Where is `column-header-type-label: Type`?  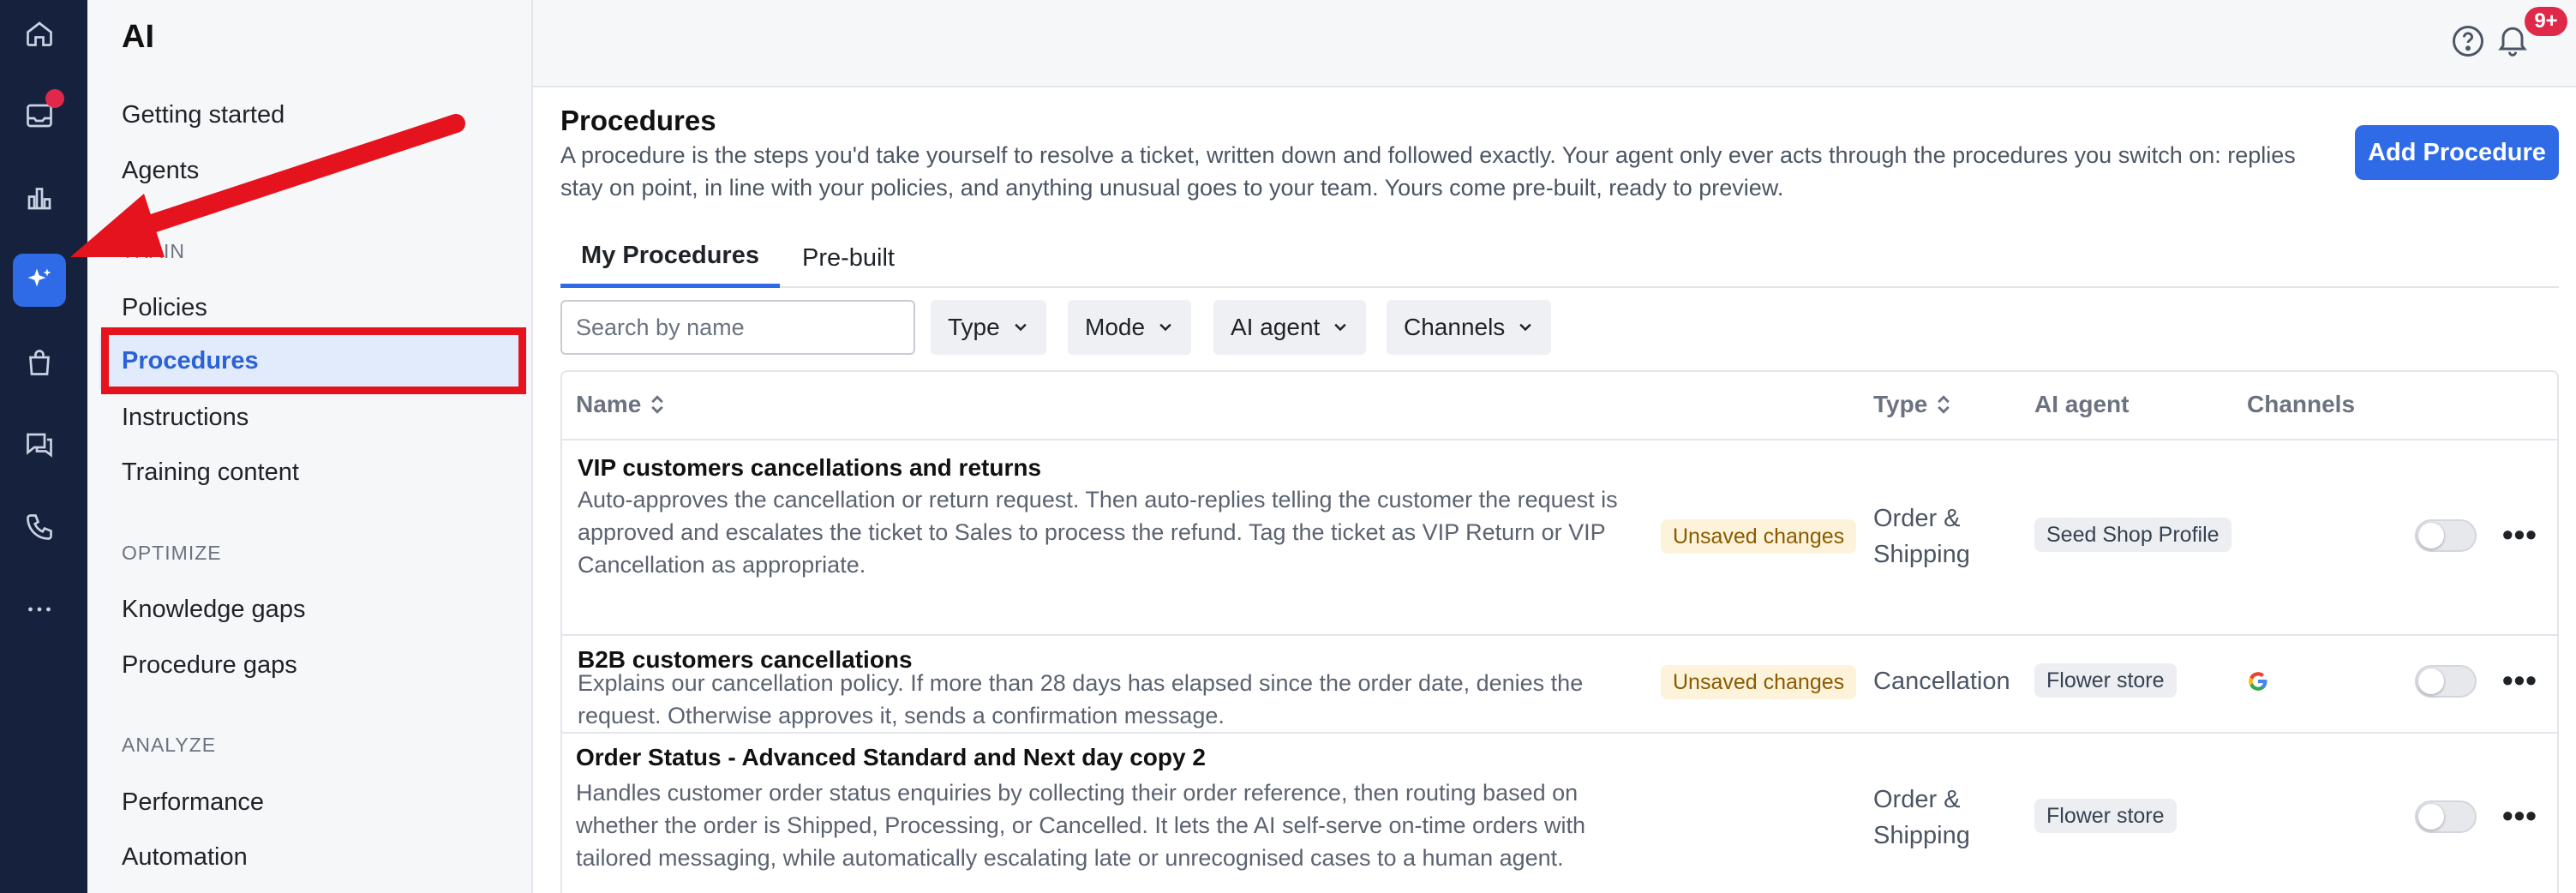 column-header-type-label: Type is located at coordinates (1900, 404).